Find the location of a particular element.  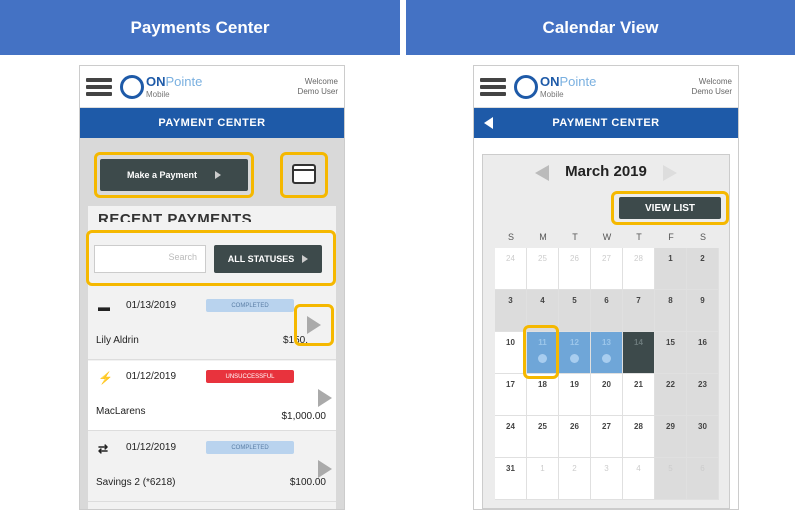

calendar-icon is located at coordinates (304, 174).